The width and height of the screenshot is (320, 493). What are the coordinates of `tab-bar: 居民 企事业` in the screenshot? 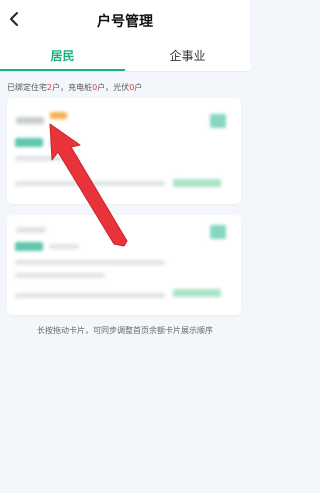 It's located at (125, 56).